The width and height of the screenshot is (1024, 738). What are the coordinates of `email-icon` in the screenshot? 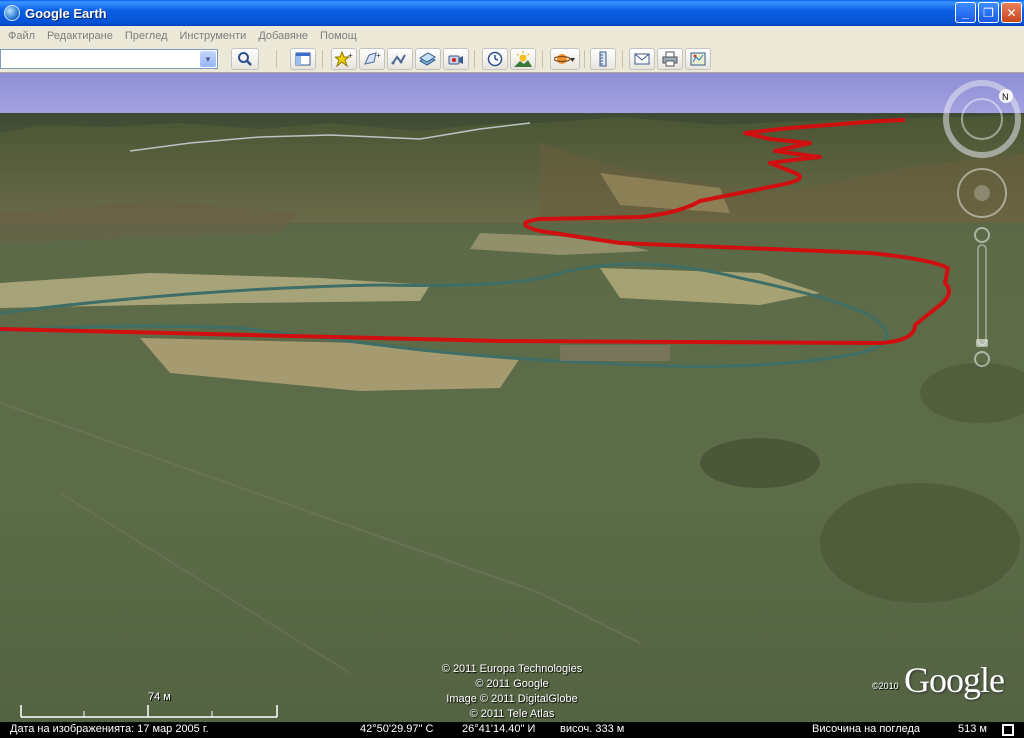 It's located at (642, 59).